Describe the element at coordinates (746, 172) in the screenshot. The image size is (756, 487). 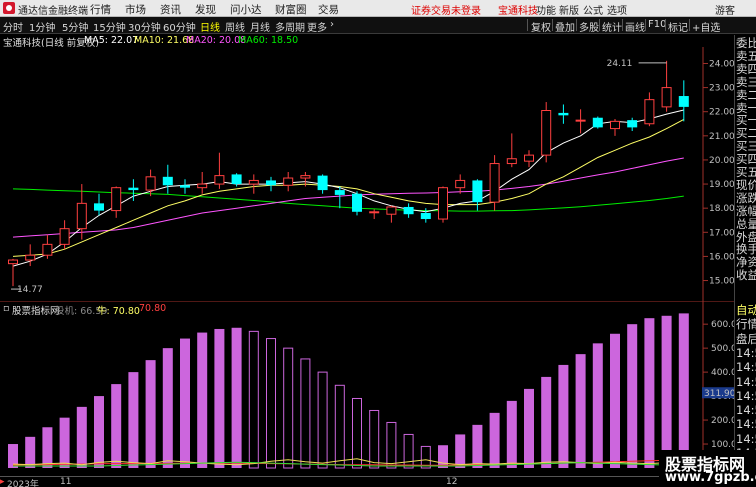
I see `sidebar-item: 买五` at that location.